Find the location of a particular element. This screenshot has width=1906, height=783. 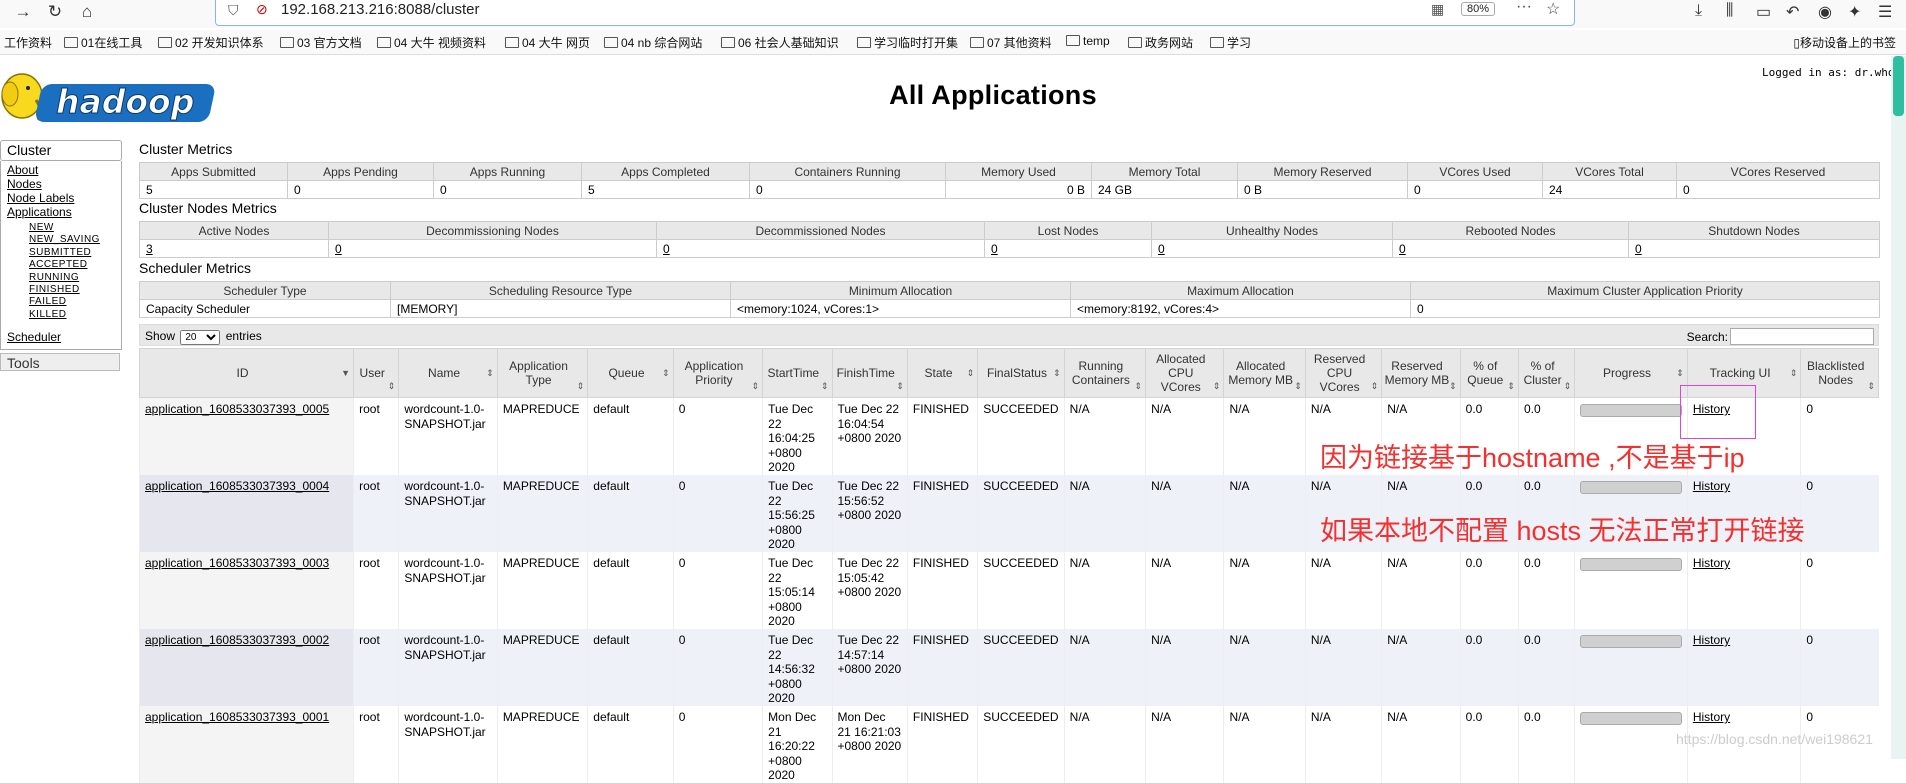

nav-app-killed: KILLED is located at coordinates (61, 315).